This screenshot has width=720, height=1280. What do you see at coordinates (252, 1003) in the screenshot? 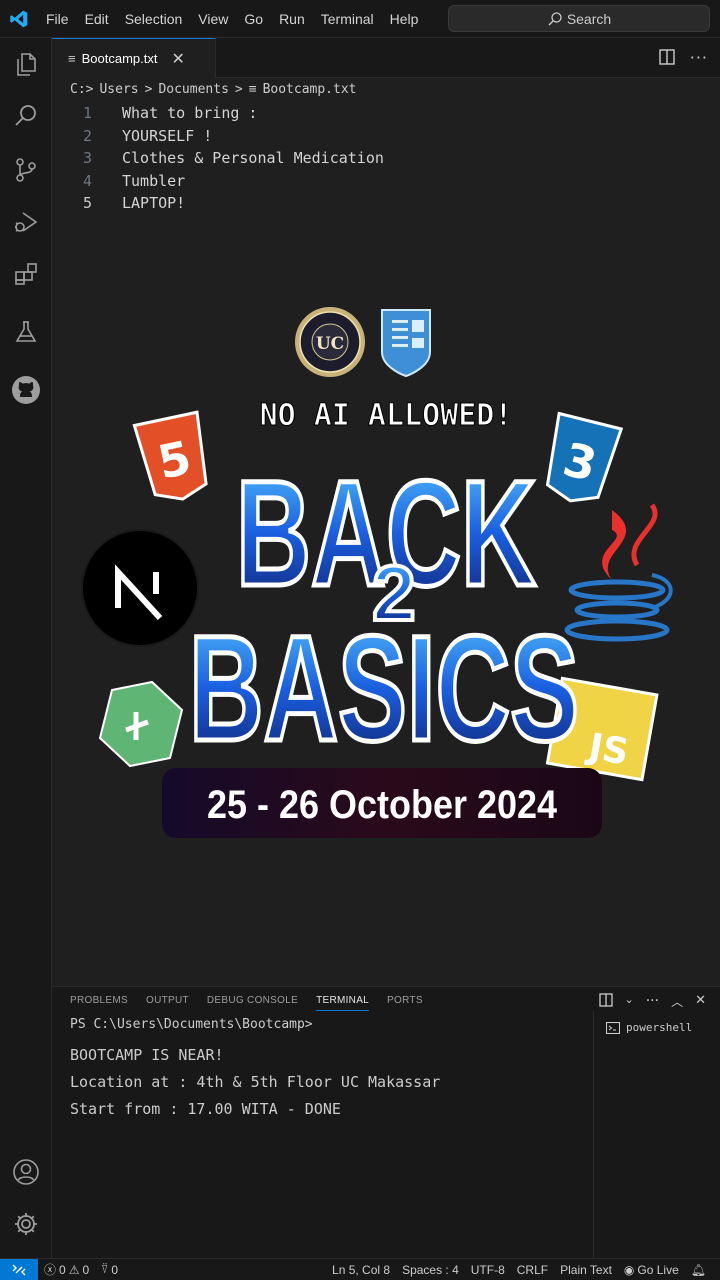
I see `tab-debug-console: DEBUG CONSOLE` at bounding box center [252, 1003].